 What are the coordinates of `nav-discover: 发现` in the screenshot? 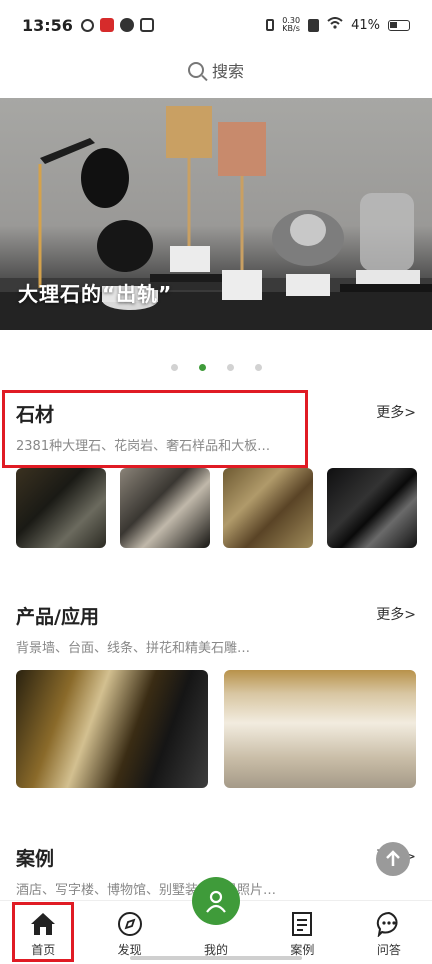 It's located at (129, 932).